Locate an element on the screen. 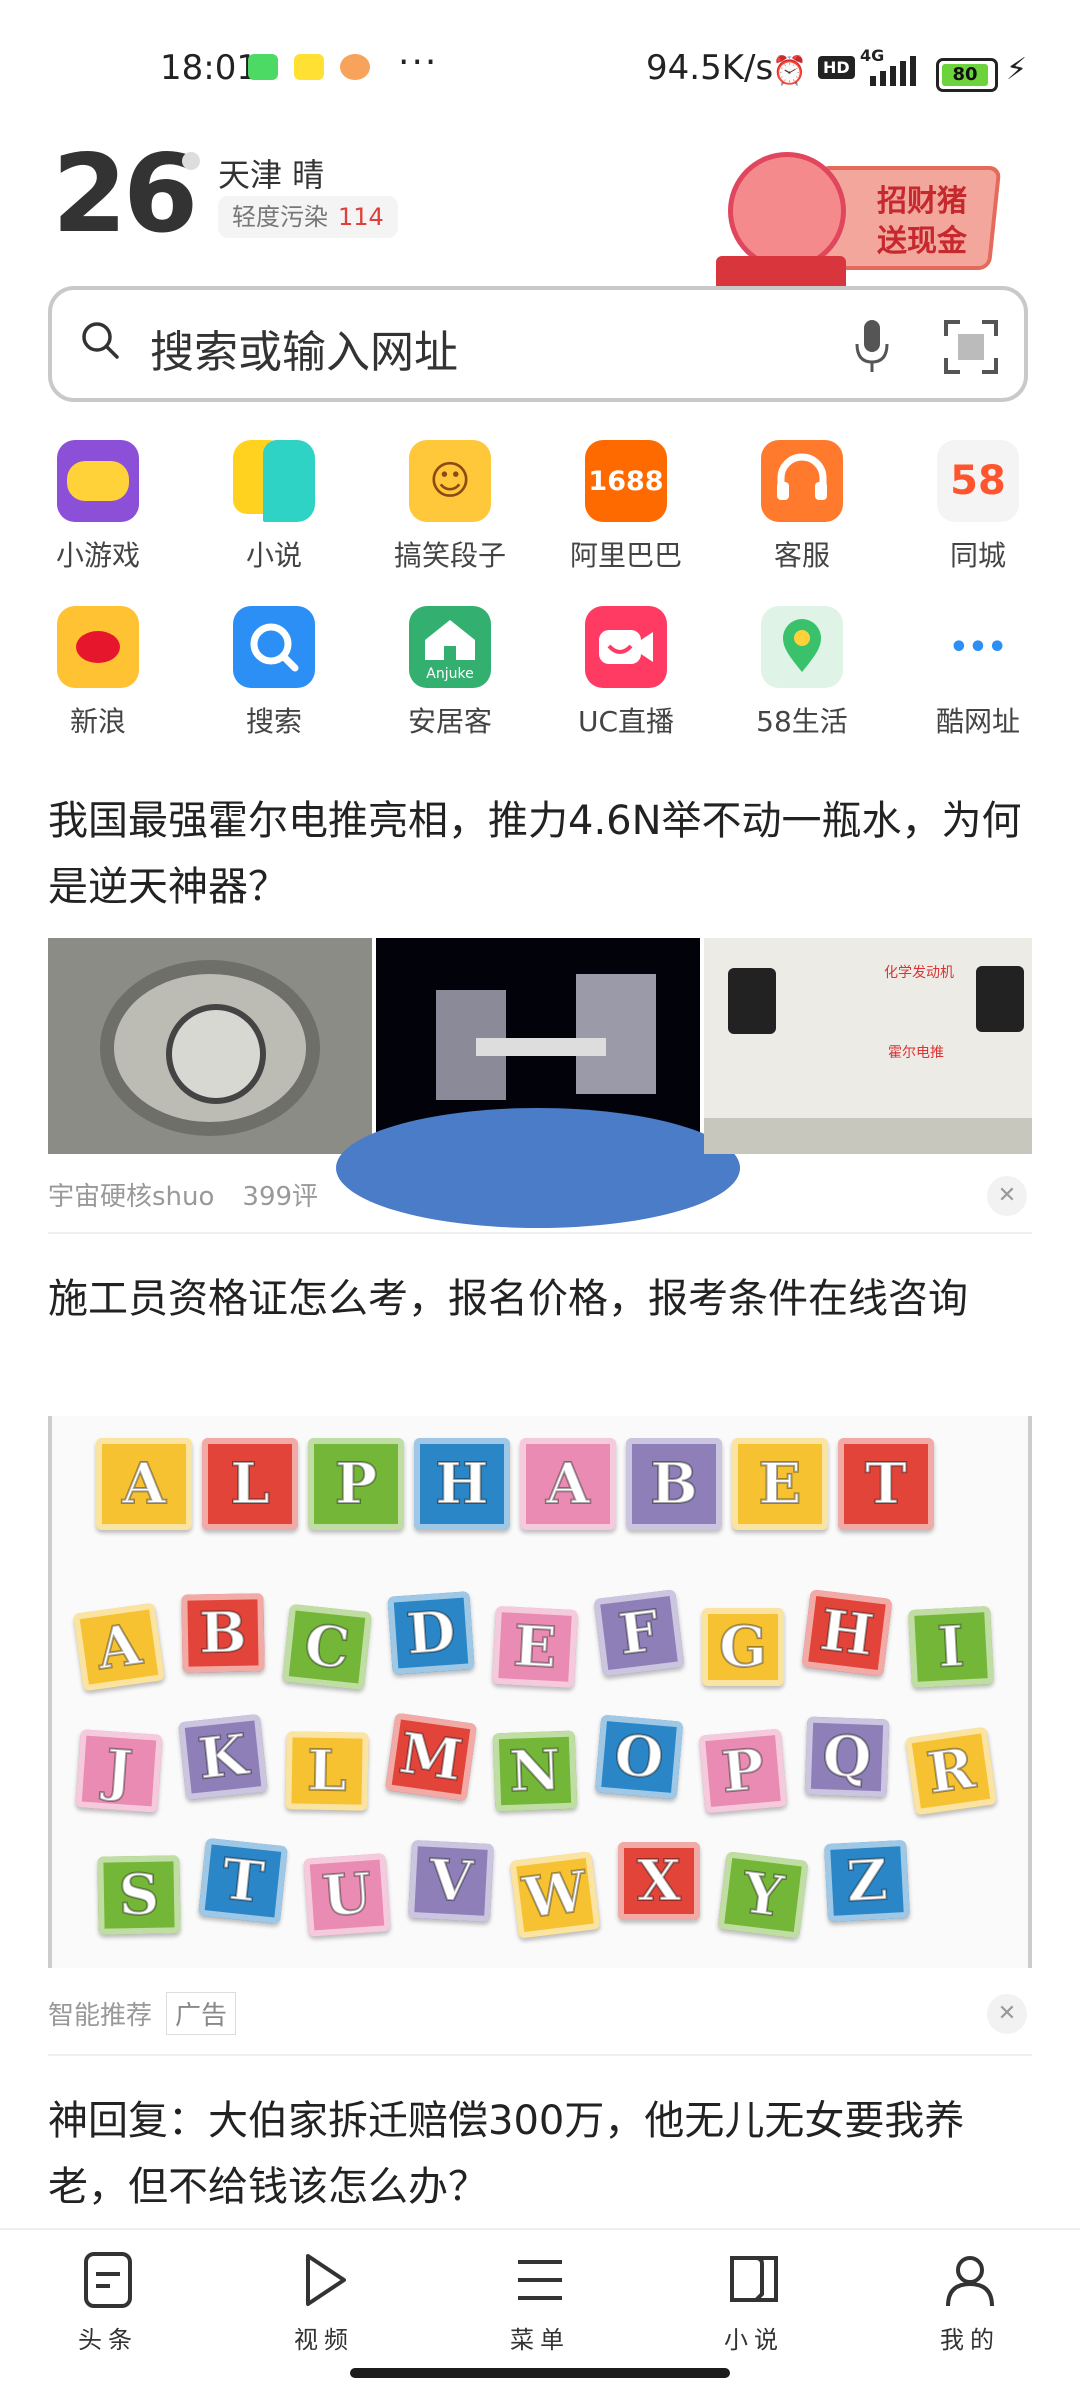 Image resolution: width=1080 pixels, height=2402 pixels. feed-image-module: 化学发动机 霍尔电推 is located at coordinates (868, 1046).